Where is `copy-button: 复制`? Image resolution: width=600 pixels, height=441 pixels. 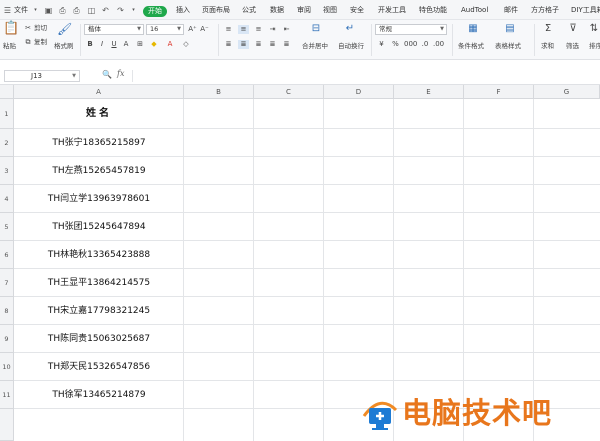 copy-button: 复制 is located at coordinates (40, 42).